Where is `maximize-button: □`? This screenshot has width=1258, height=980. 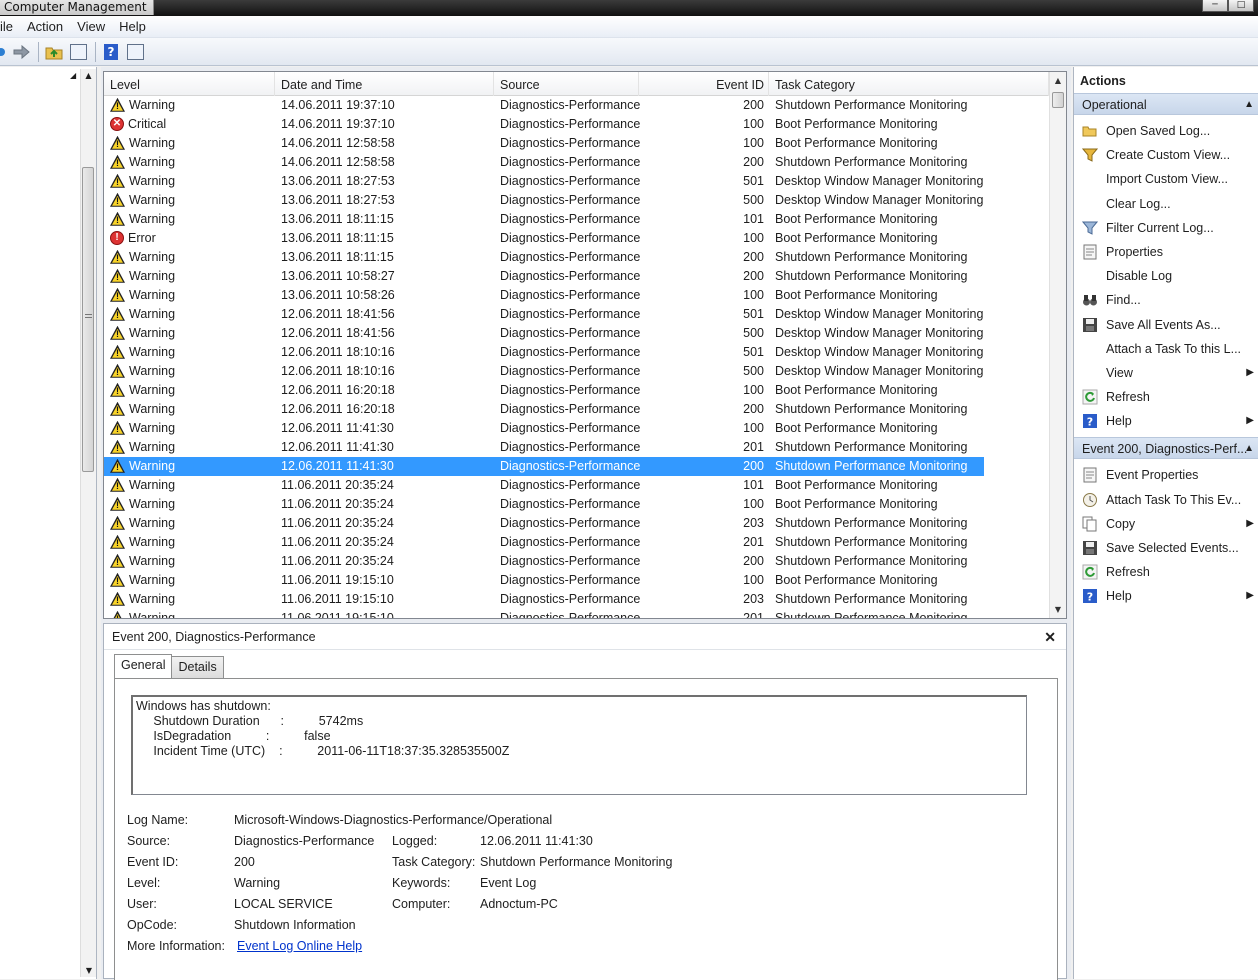 maximize-button: □ is located at coordinates (1241, 6).